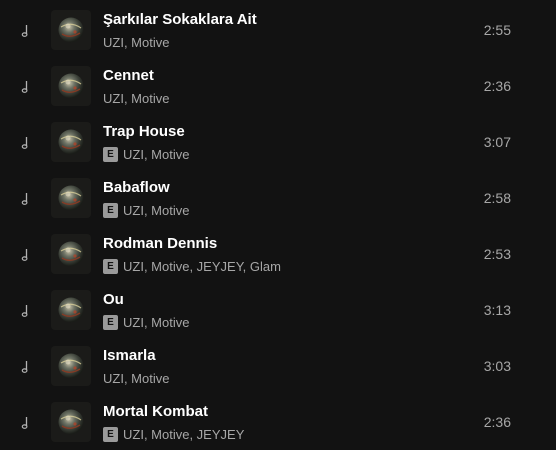  I want to click on track-duration: 2:53, so click(497, 254).